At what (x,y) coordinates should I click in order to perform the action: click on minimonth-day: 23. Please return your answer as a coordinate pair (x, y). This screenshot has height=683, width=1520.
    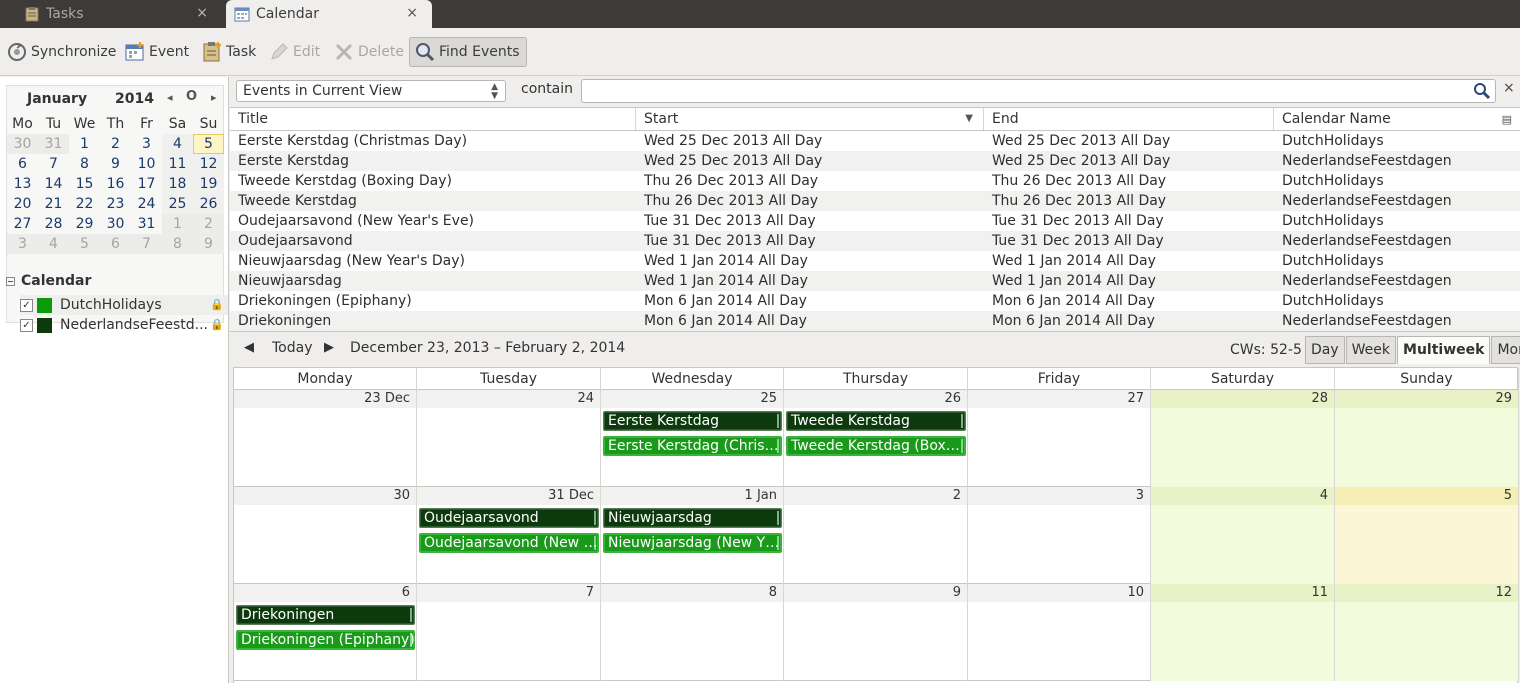
    Looking at the image, I should click on (115, 204).